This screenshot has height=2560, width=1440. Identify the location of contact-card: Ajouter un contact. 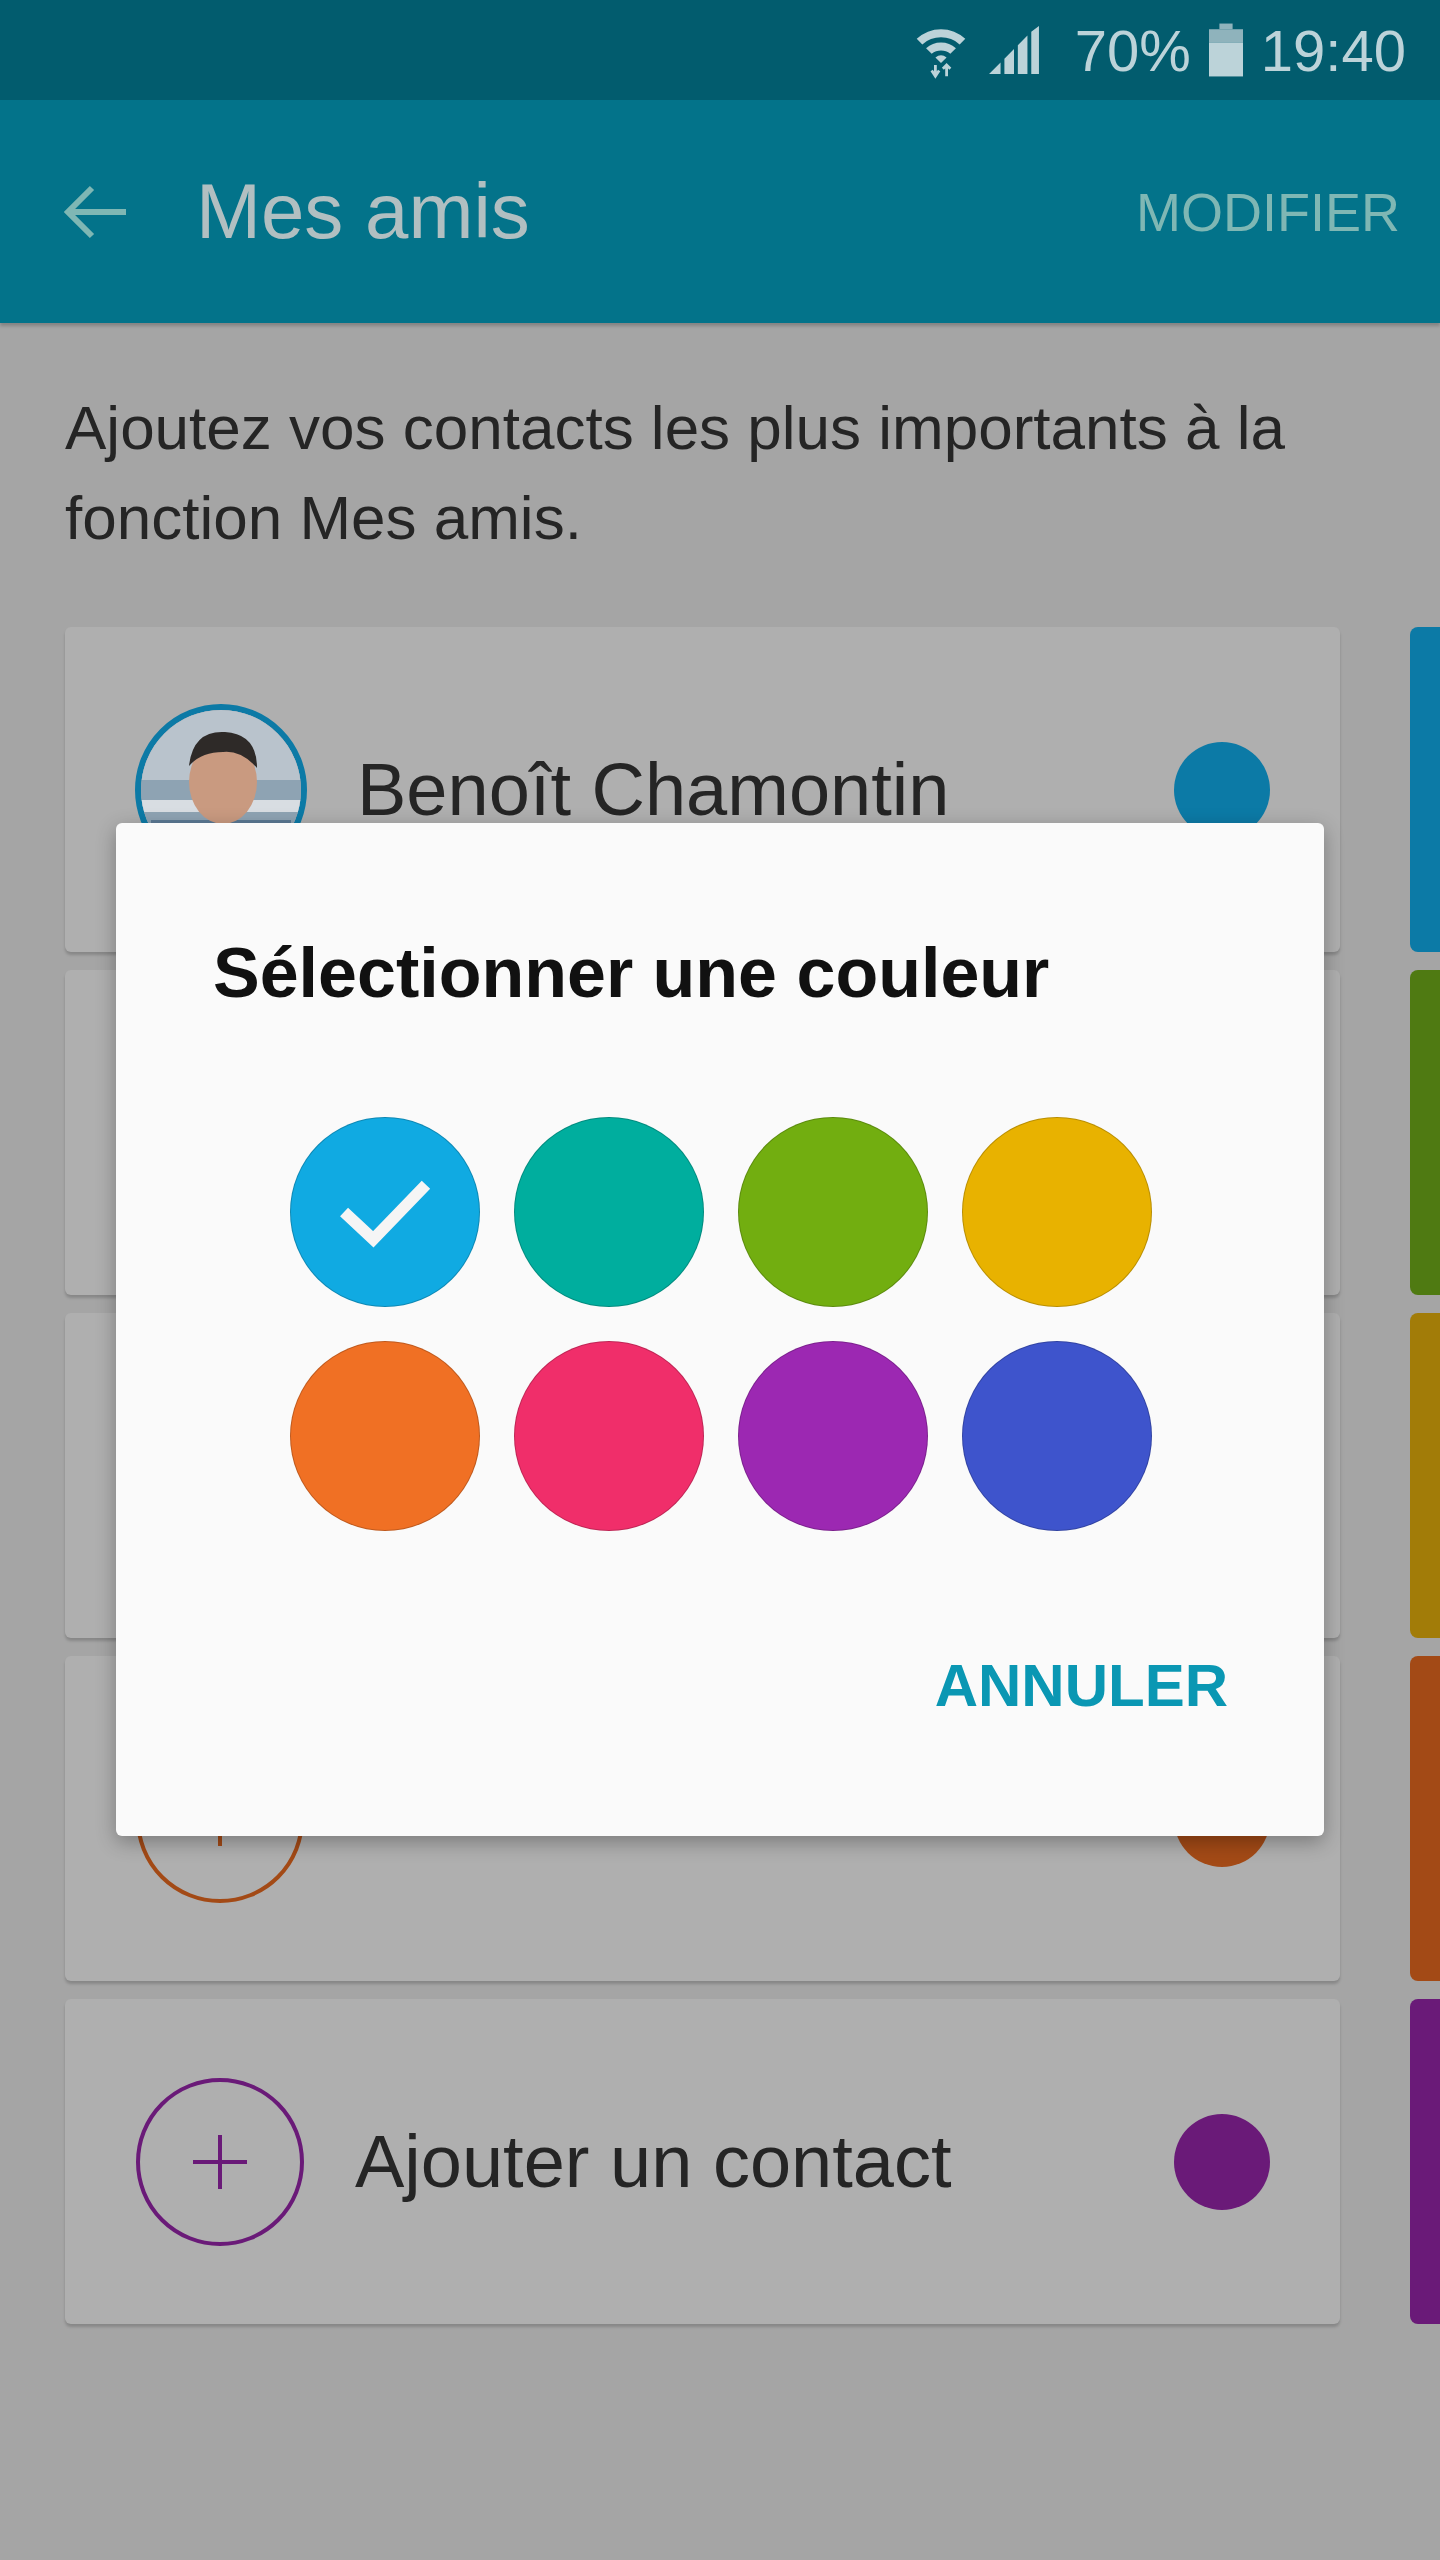
(703, 2161).